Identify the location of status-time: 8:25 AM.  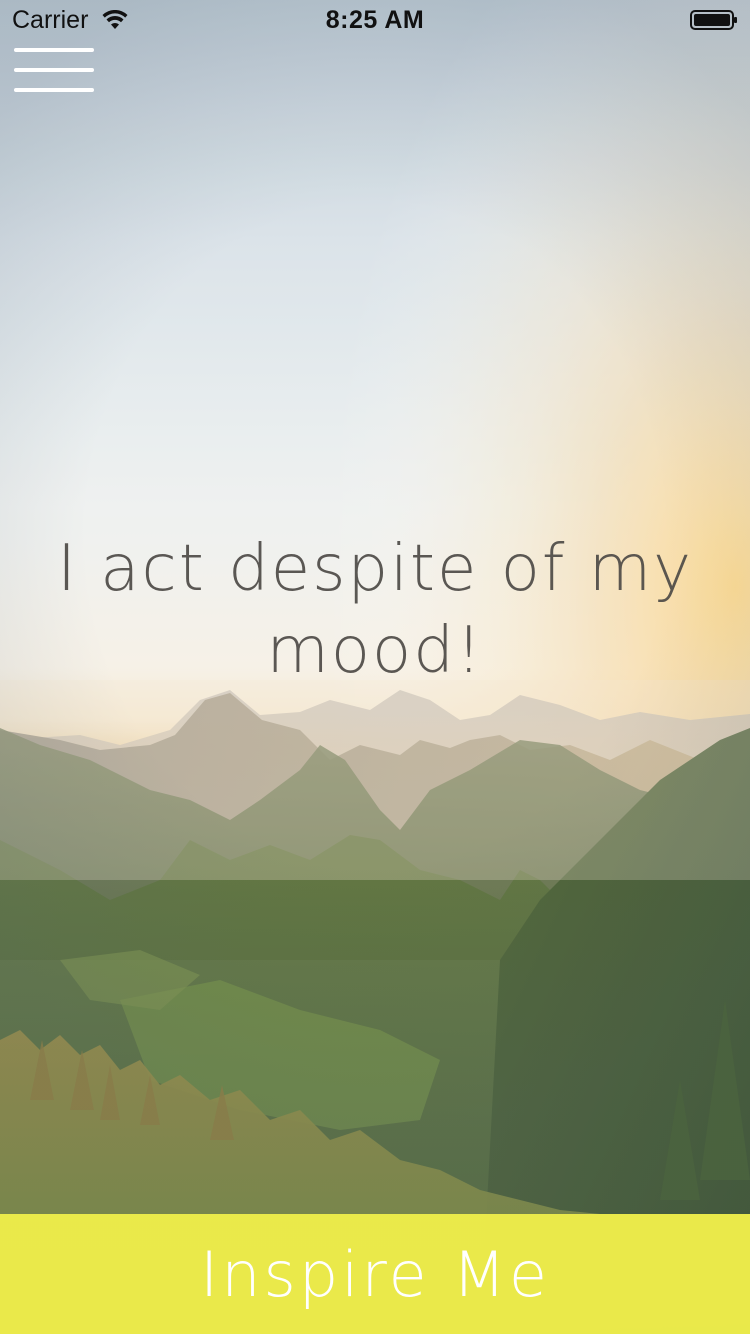
(375, 20).